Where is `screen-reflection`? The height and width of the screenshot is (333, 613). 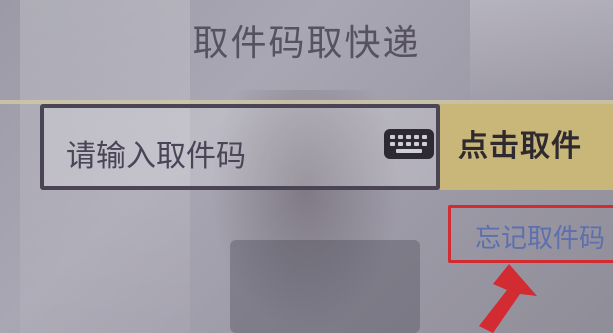 screen-reflection is located at coordinates (325, 286).